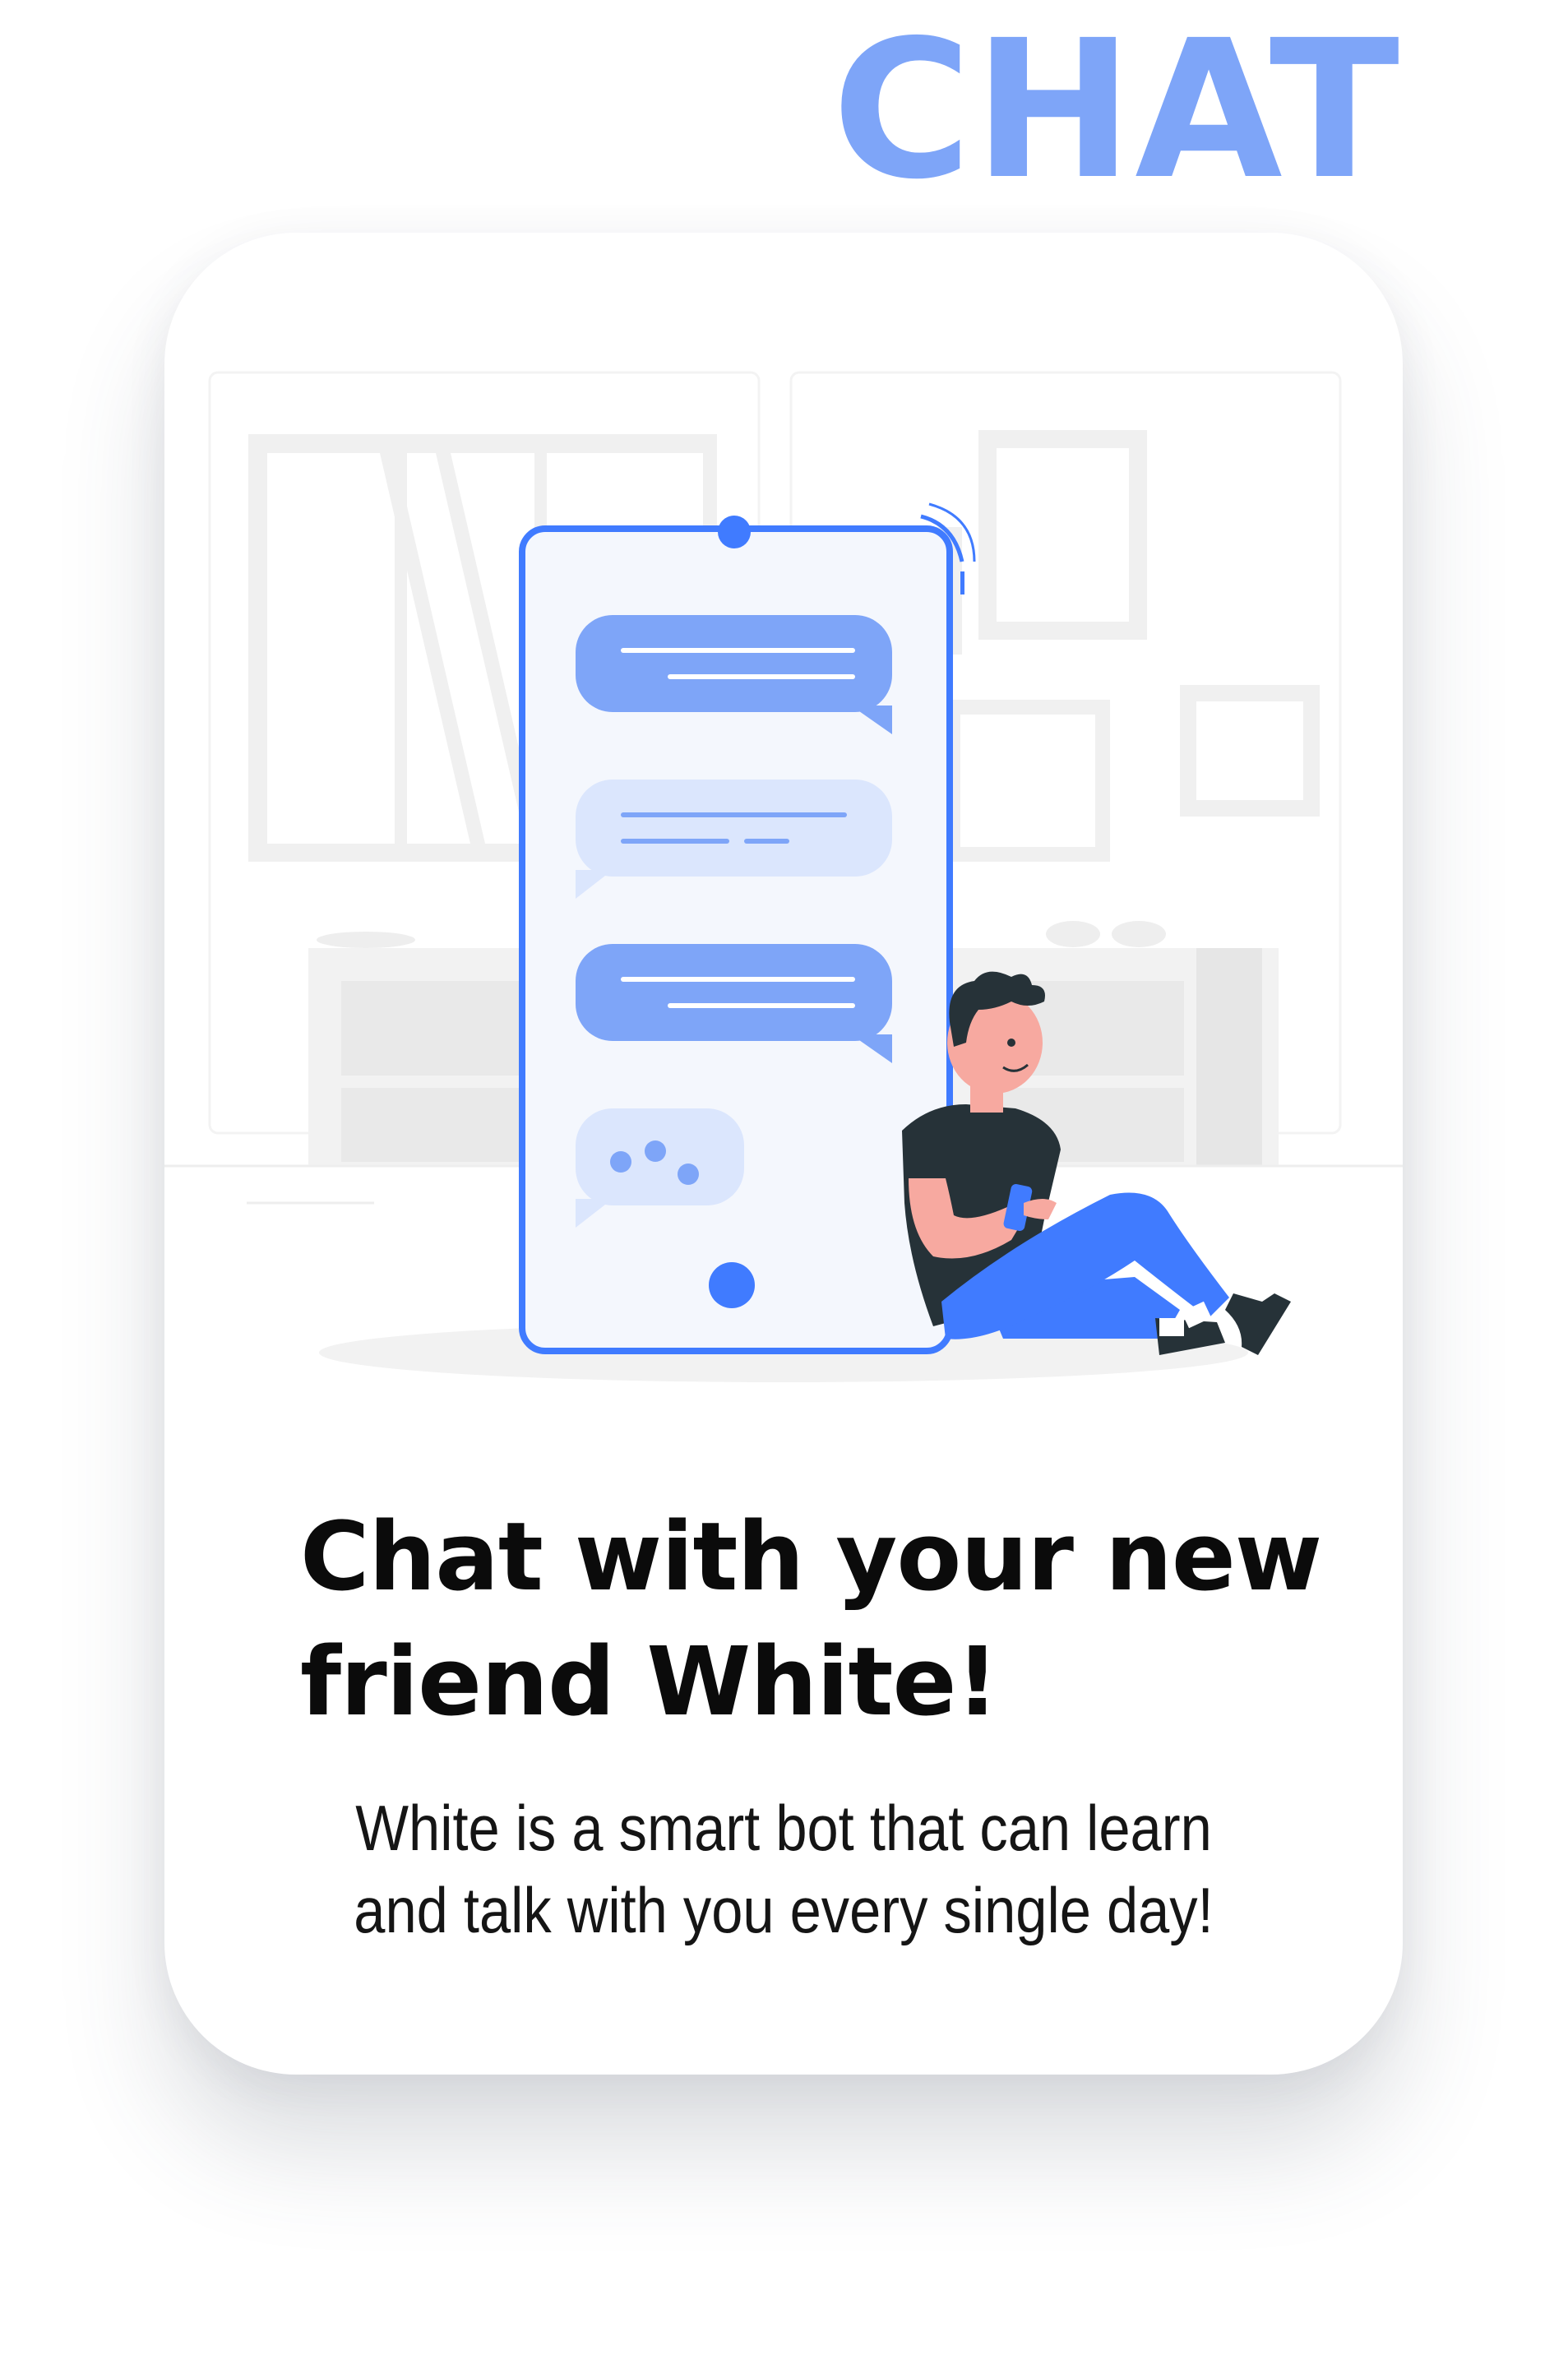 Image resolution: width=1568 pixels, height=2364 pixels. Describe the element at coordinates (811, 1619) in the screenshot. I see `onboarding-headline: Chat with your new friend White!` at that location.